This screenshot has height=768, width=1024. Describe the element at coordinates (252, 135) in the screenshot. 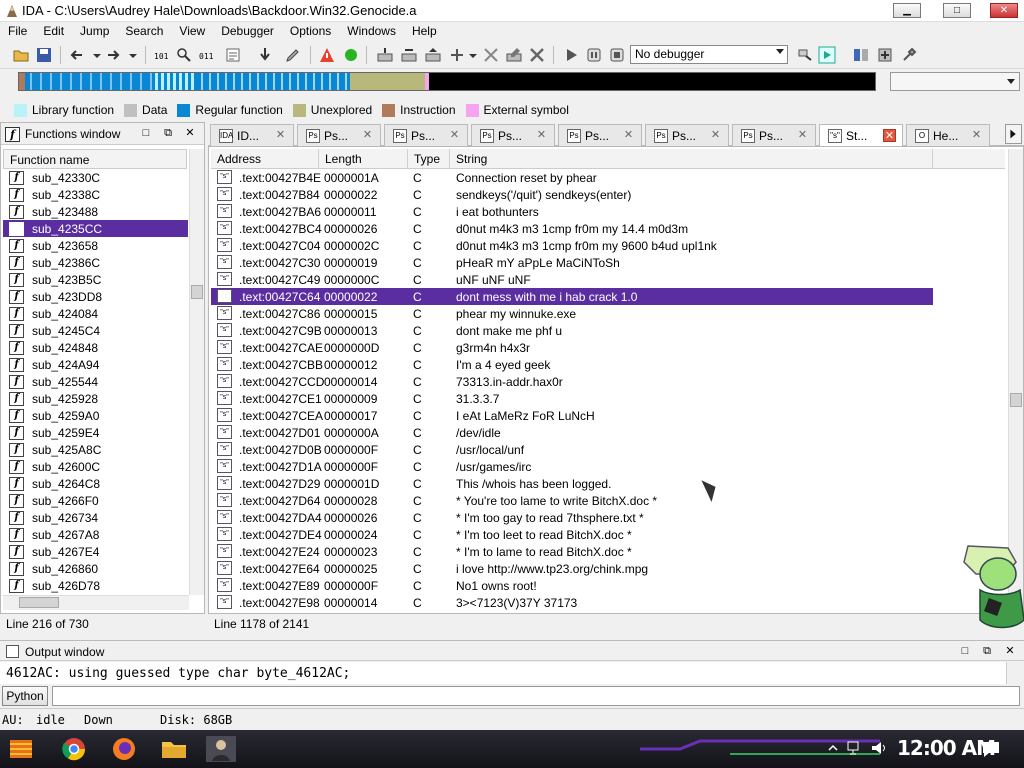

I see `tab-0: IDA ID... ✕` at that location.